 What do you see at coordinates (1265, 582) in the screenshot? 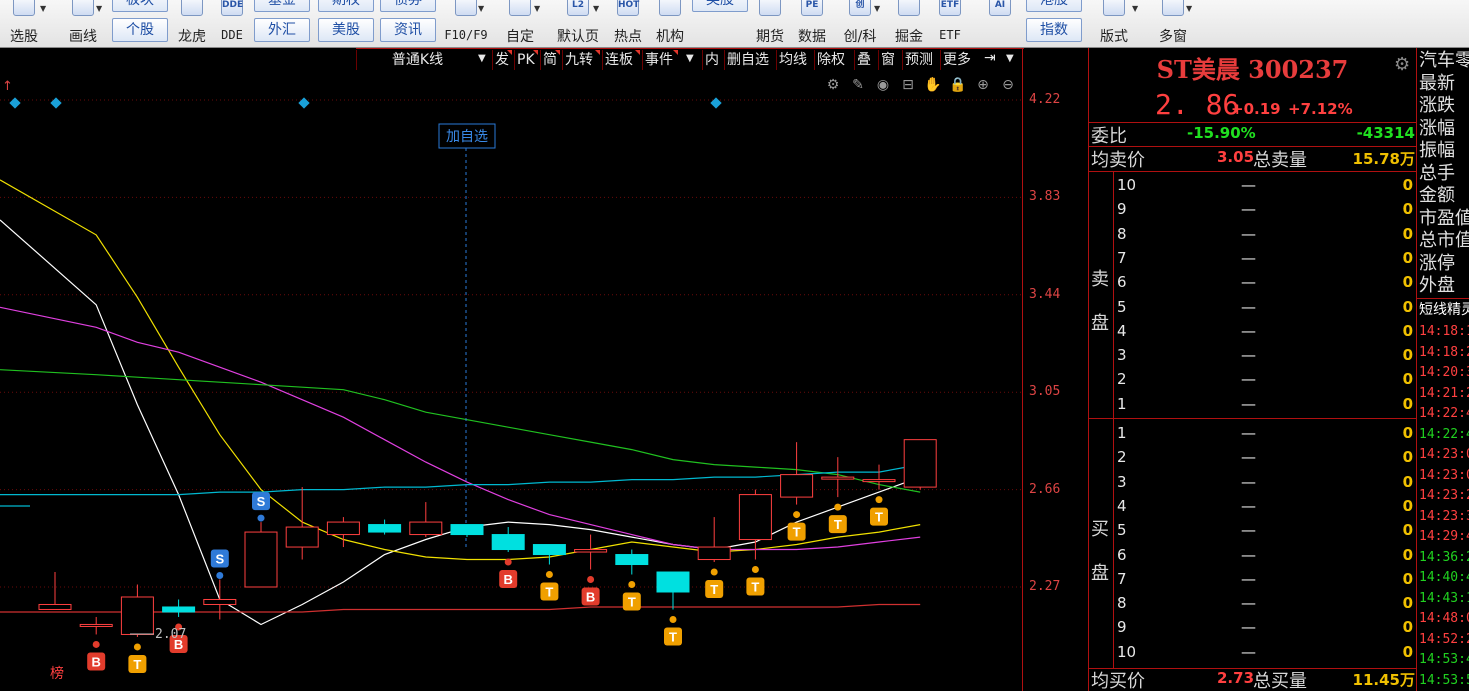
I see `buy-level-row: 7 — 0` at bounding box center [1265, 582].